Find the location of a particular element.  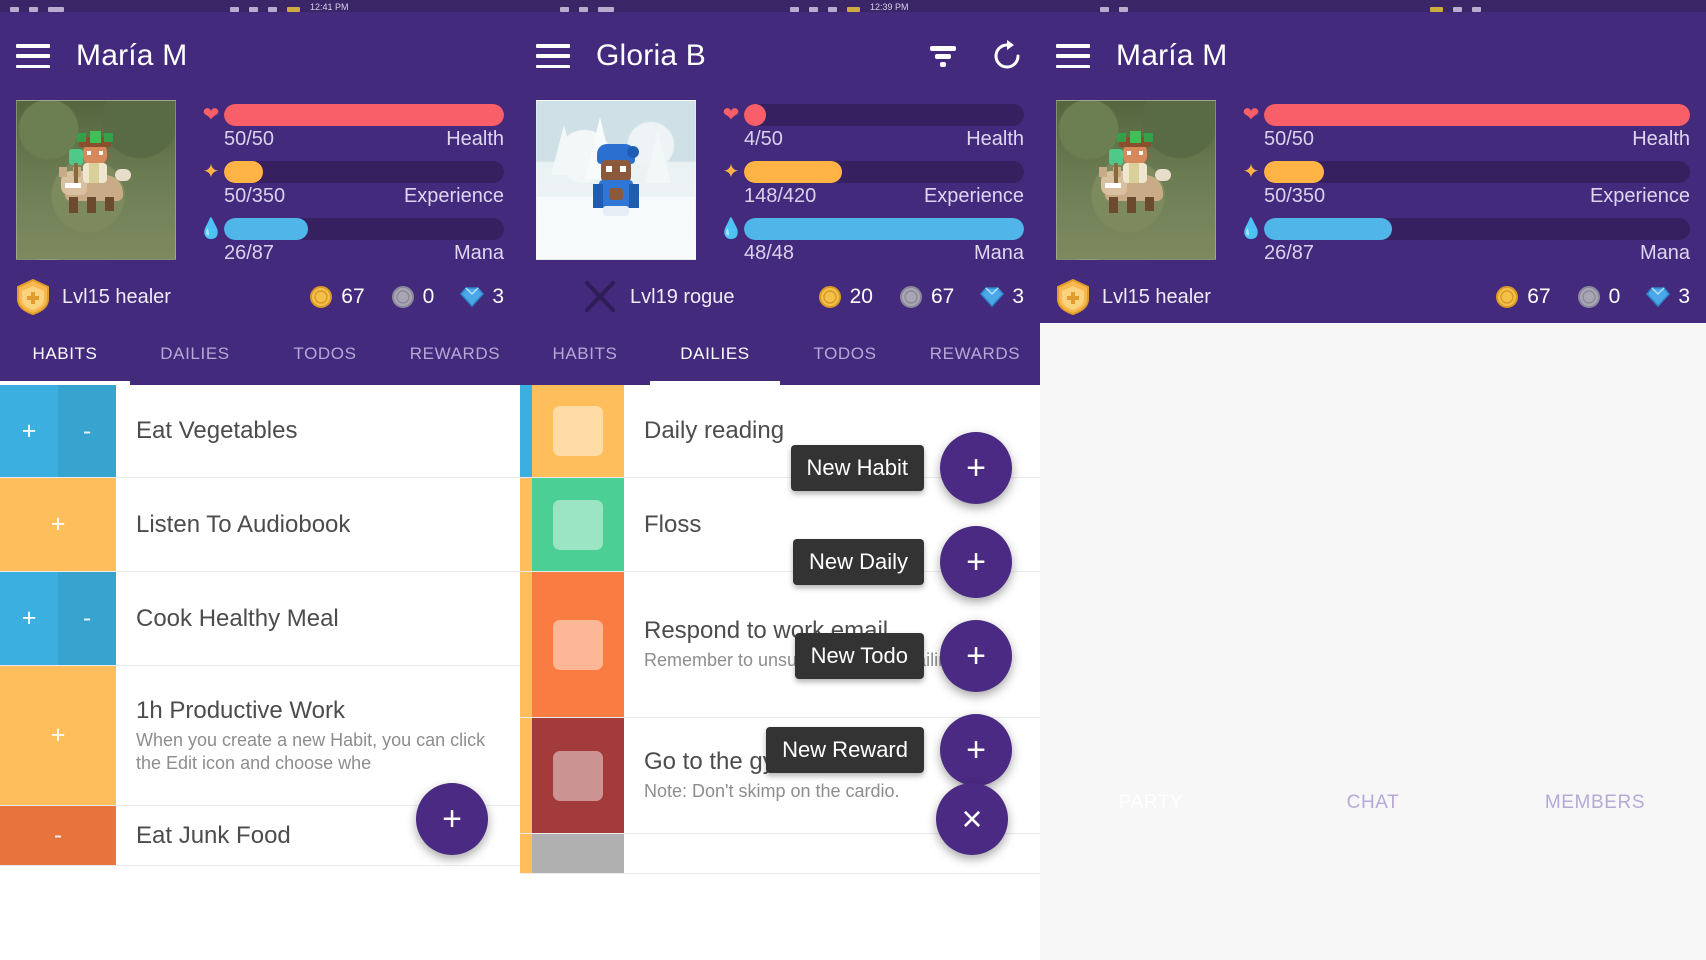

experience-value: 50/350 is located at coordinates (1295, 196).